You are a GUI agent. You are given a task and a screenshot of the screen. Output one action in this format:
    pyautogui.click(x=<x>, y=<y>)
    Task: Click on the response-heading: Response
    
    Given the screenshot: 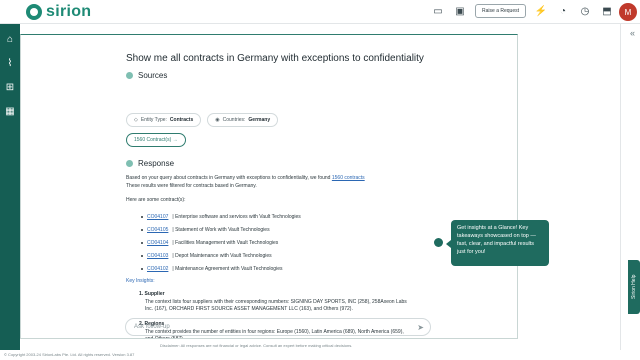 What is the action you would take?
    pyautogui.click(x=150, y=163)
    